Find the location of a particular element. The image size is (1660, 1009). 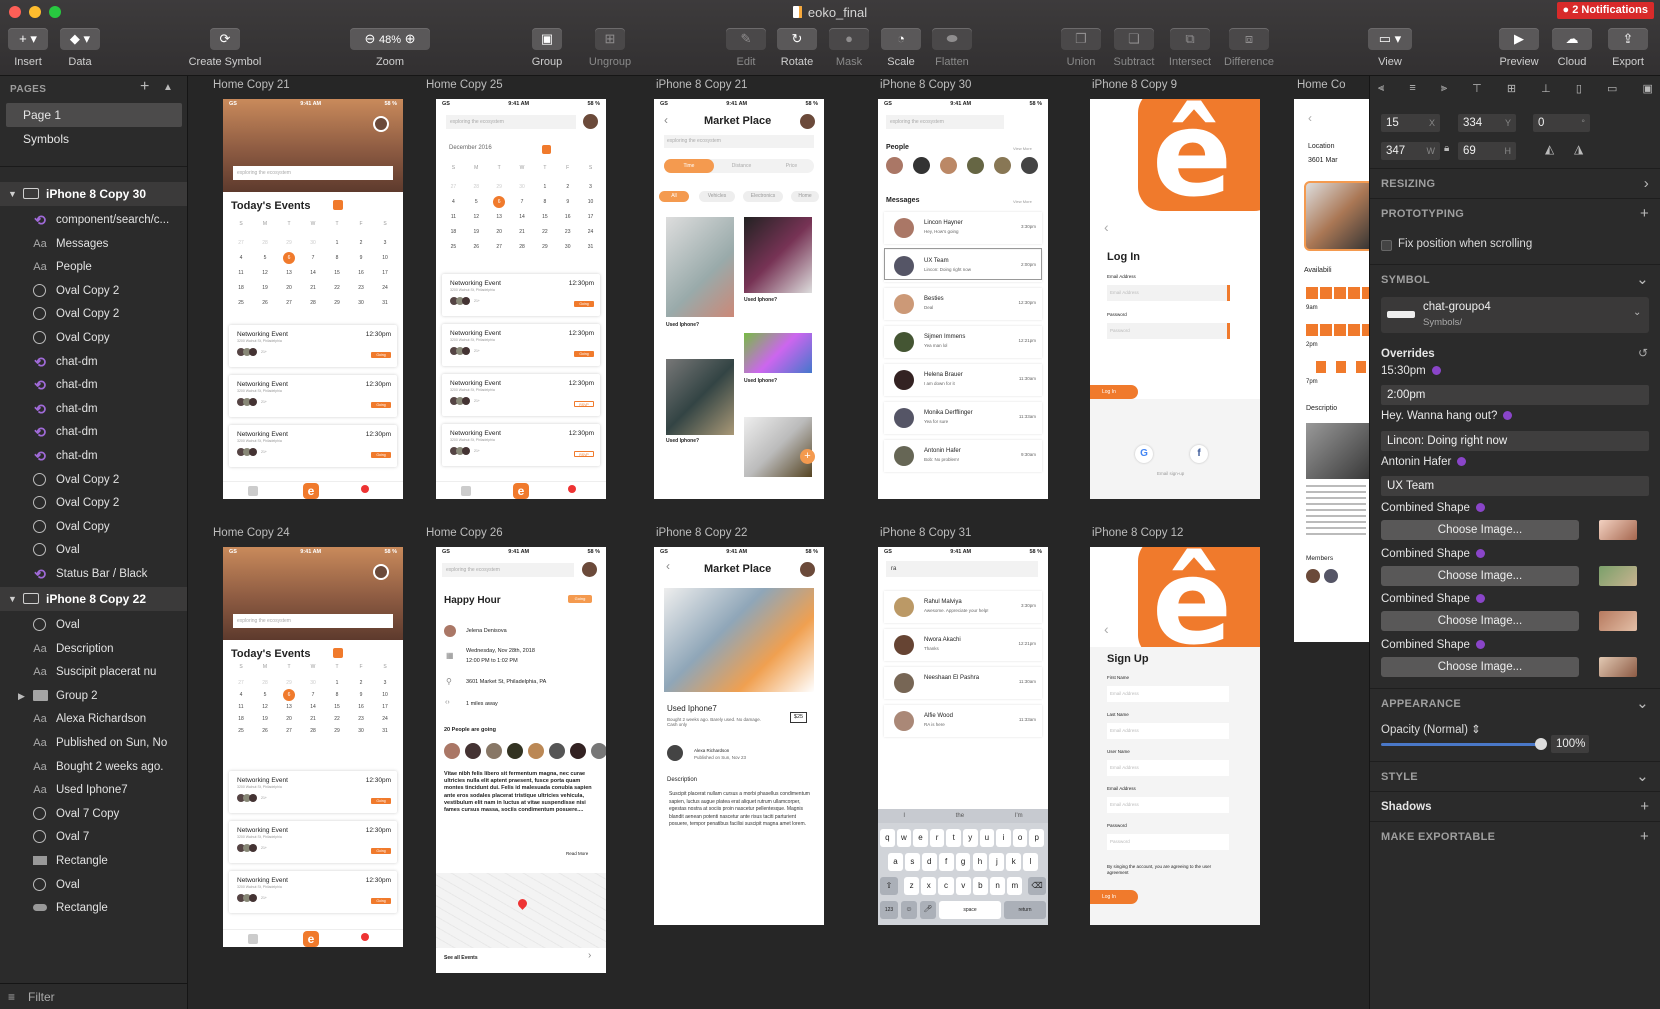

zoom-out-icon: ⊖ is located at coordinates (369, 38).